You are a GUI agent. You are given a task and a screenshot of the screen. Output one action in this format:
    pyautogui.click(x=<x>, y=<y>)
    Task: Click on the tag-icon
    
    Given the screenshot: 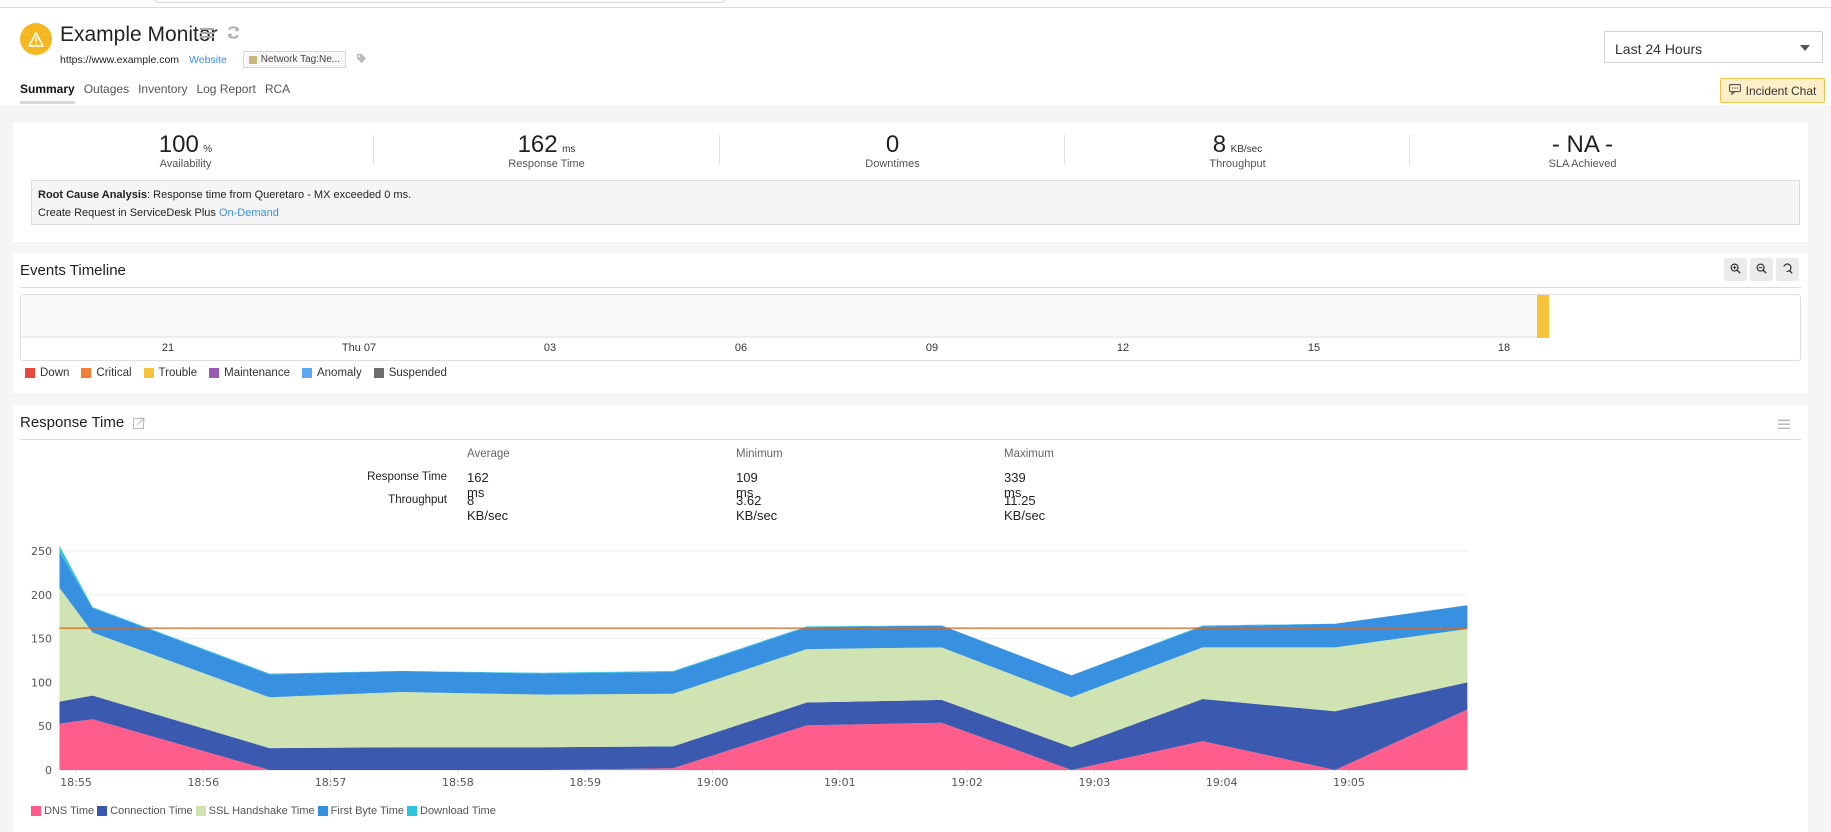 What is the action you would take?
    pyautogui.click(x=361, y=60)
    